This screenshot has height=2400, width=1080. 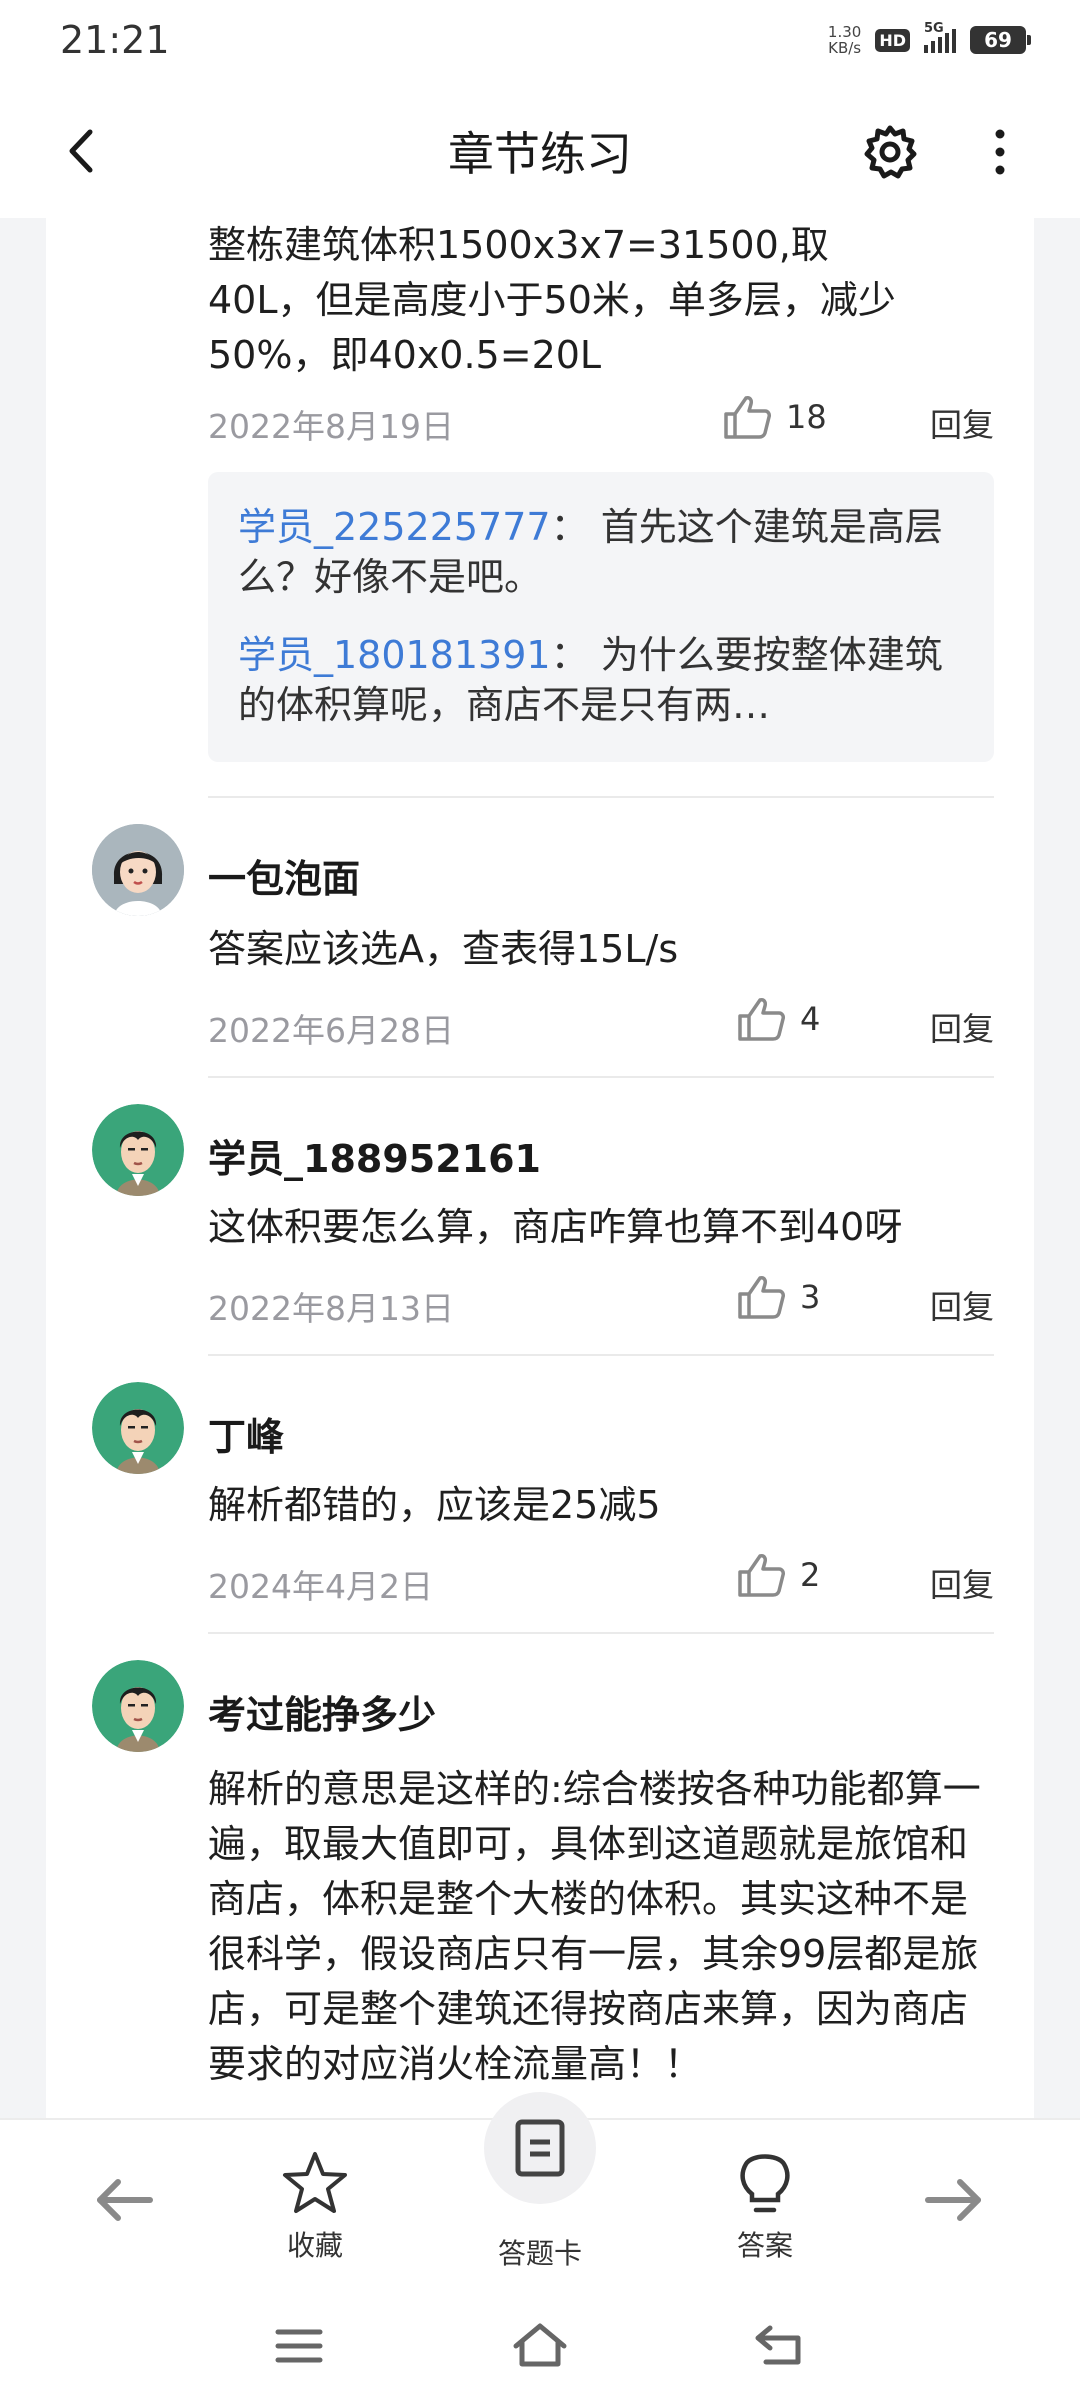 What do you see at coordinates (434, 1505) in the screenshot?
I see `comment-text: 解析都错的，应该是25减5` at bounding box center [434, 1505].